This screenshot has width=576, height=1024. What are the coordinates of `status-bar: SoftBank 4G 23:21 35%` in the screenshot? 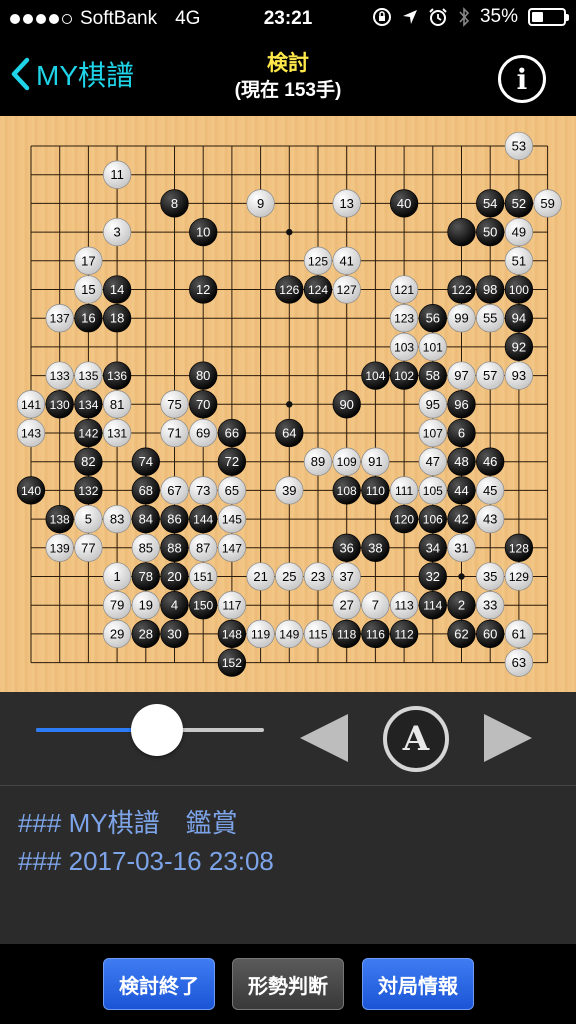 It's located at (288, 20).